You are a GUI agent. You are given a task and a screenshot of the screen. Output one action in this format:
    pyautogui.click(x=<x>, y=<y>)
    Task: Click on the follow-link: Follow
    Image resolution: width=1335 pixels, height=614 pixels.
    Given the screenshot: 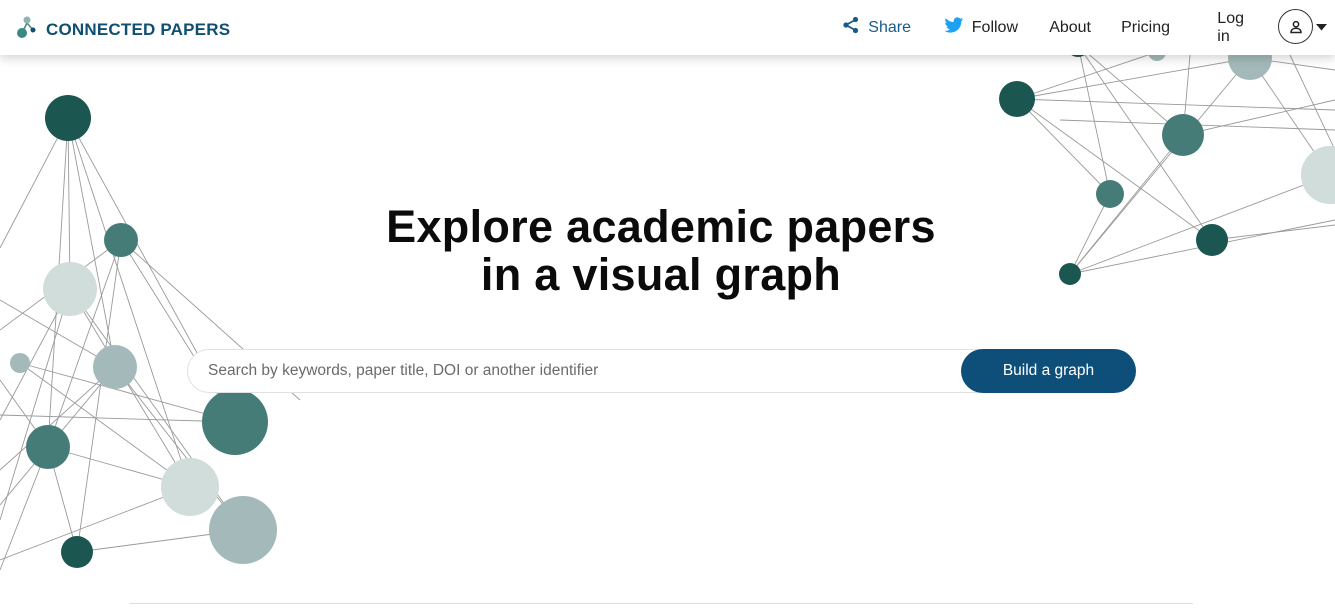 What is the action you would take?
    pyautogui.click(x=981, y=27)
    